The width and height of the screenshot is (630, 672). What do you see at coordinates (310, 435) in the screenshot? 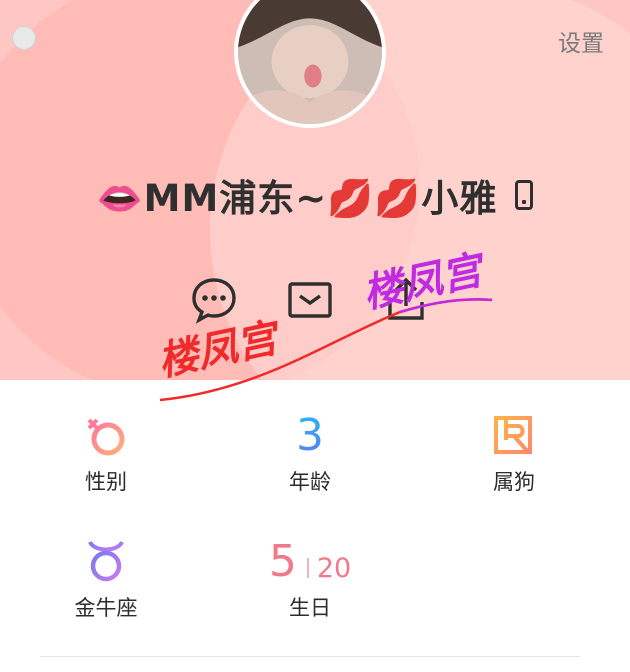
I see `age-value: 3` at bounding box center [310, 435].